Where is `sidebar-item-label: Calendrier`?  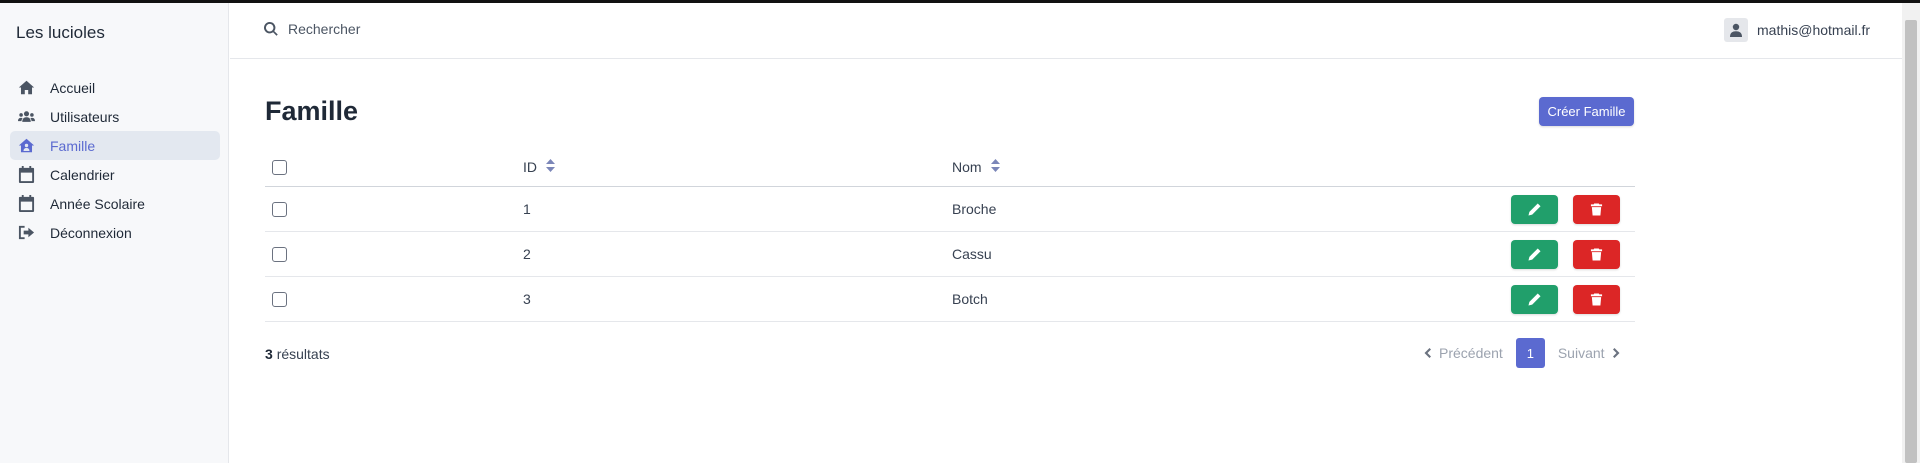 sidebar-item-label: Calendrier is located at coordinates (82, 174).